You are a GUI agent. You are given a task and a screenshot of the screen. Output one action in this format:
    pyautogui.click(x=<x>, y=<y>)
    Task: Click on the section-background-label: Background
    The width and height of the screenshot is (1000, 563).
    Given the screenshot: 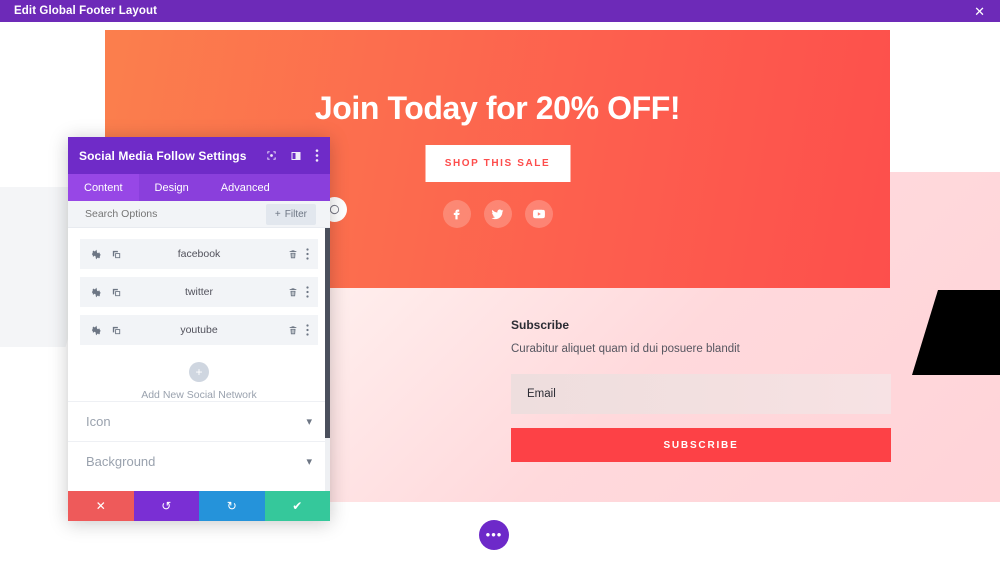 What is the action you would take?
    pyautogui.click(x=121, y=461)
    